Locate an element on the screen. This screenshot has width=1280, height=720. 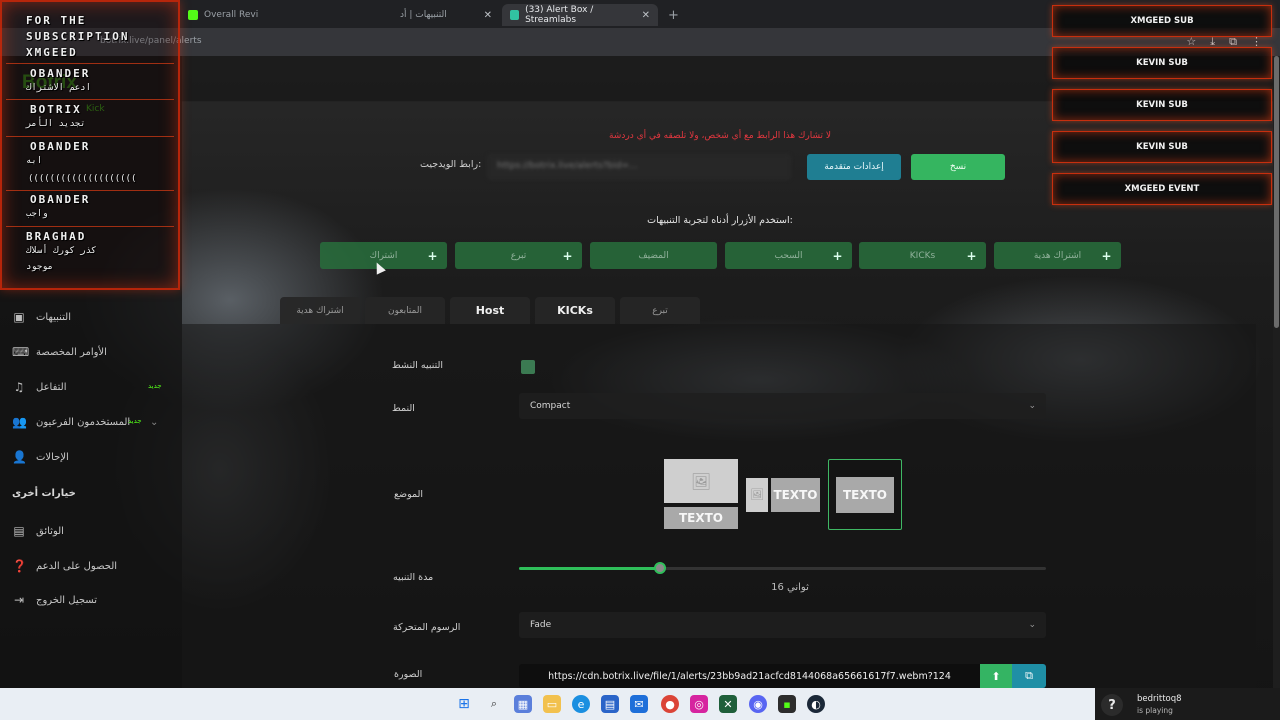
mail-icon: ✉ is located at coordinates (639, 704).